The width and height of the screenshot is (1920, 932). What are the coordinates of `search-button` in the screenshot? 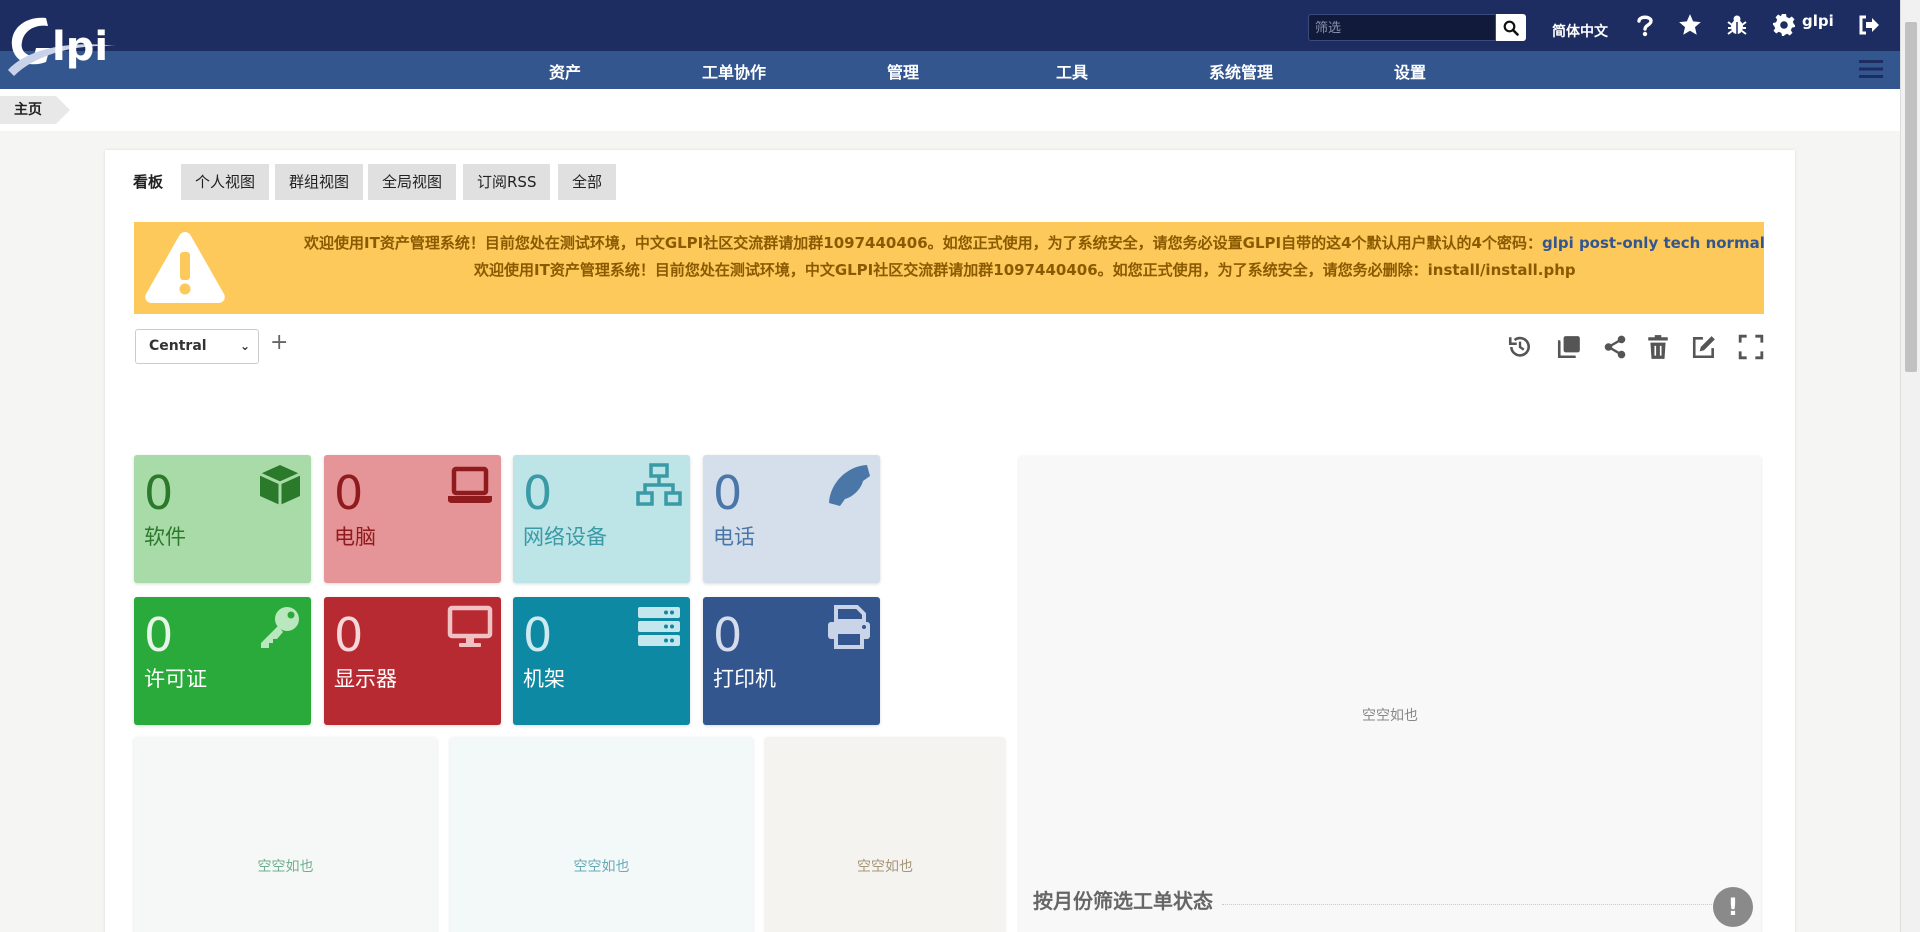 It's located at (1511, 27).